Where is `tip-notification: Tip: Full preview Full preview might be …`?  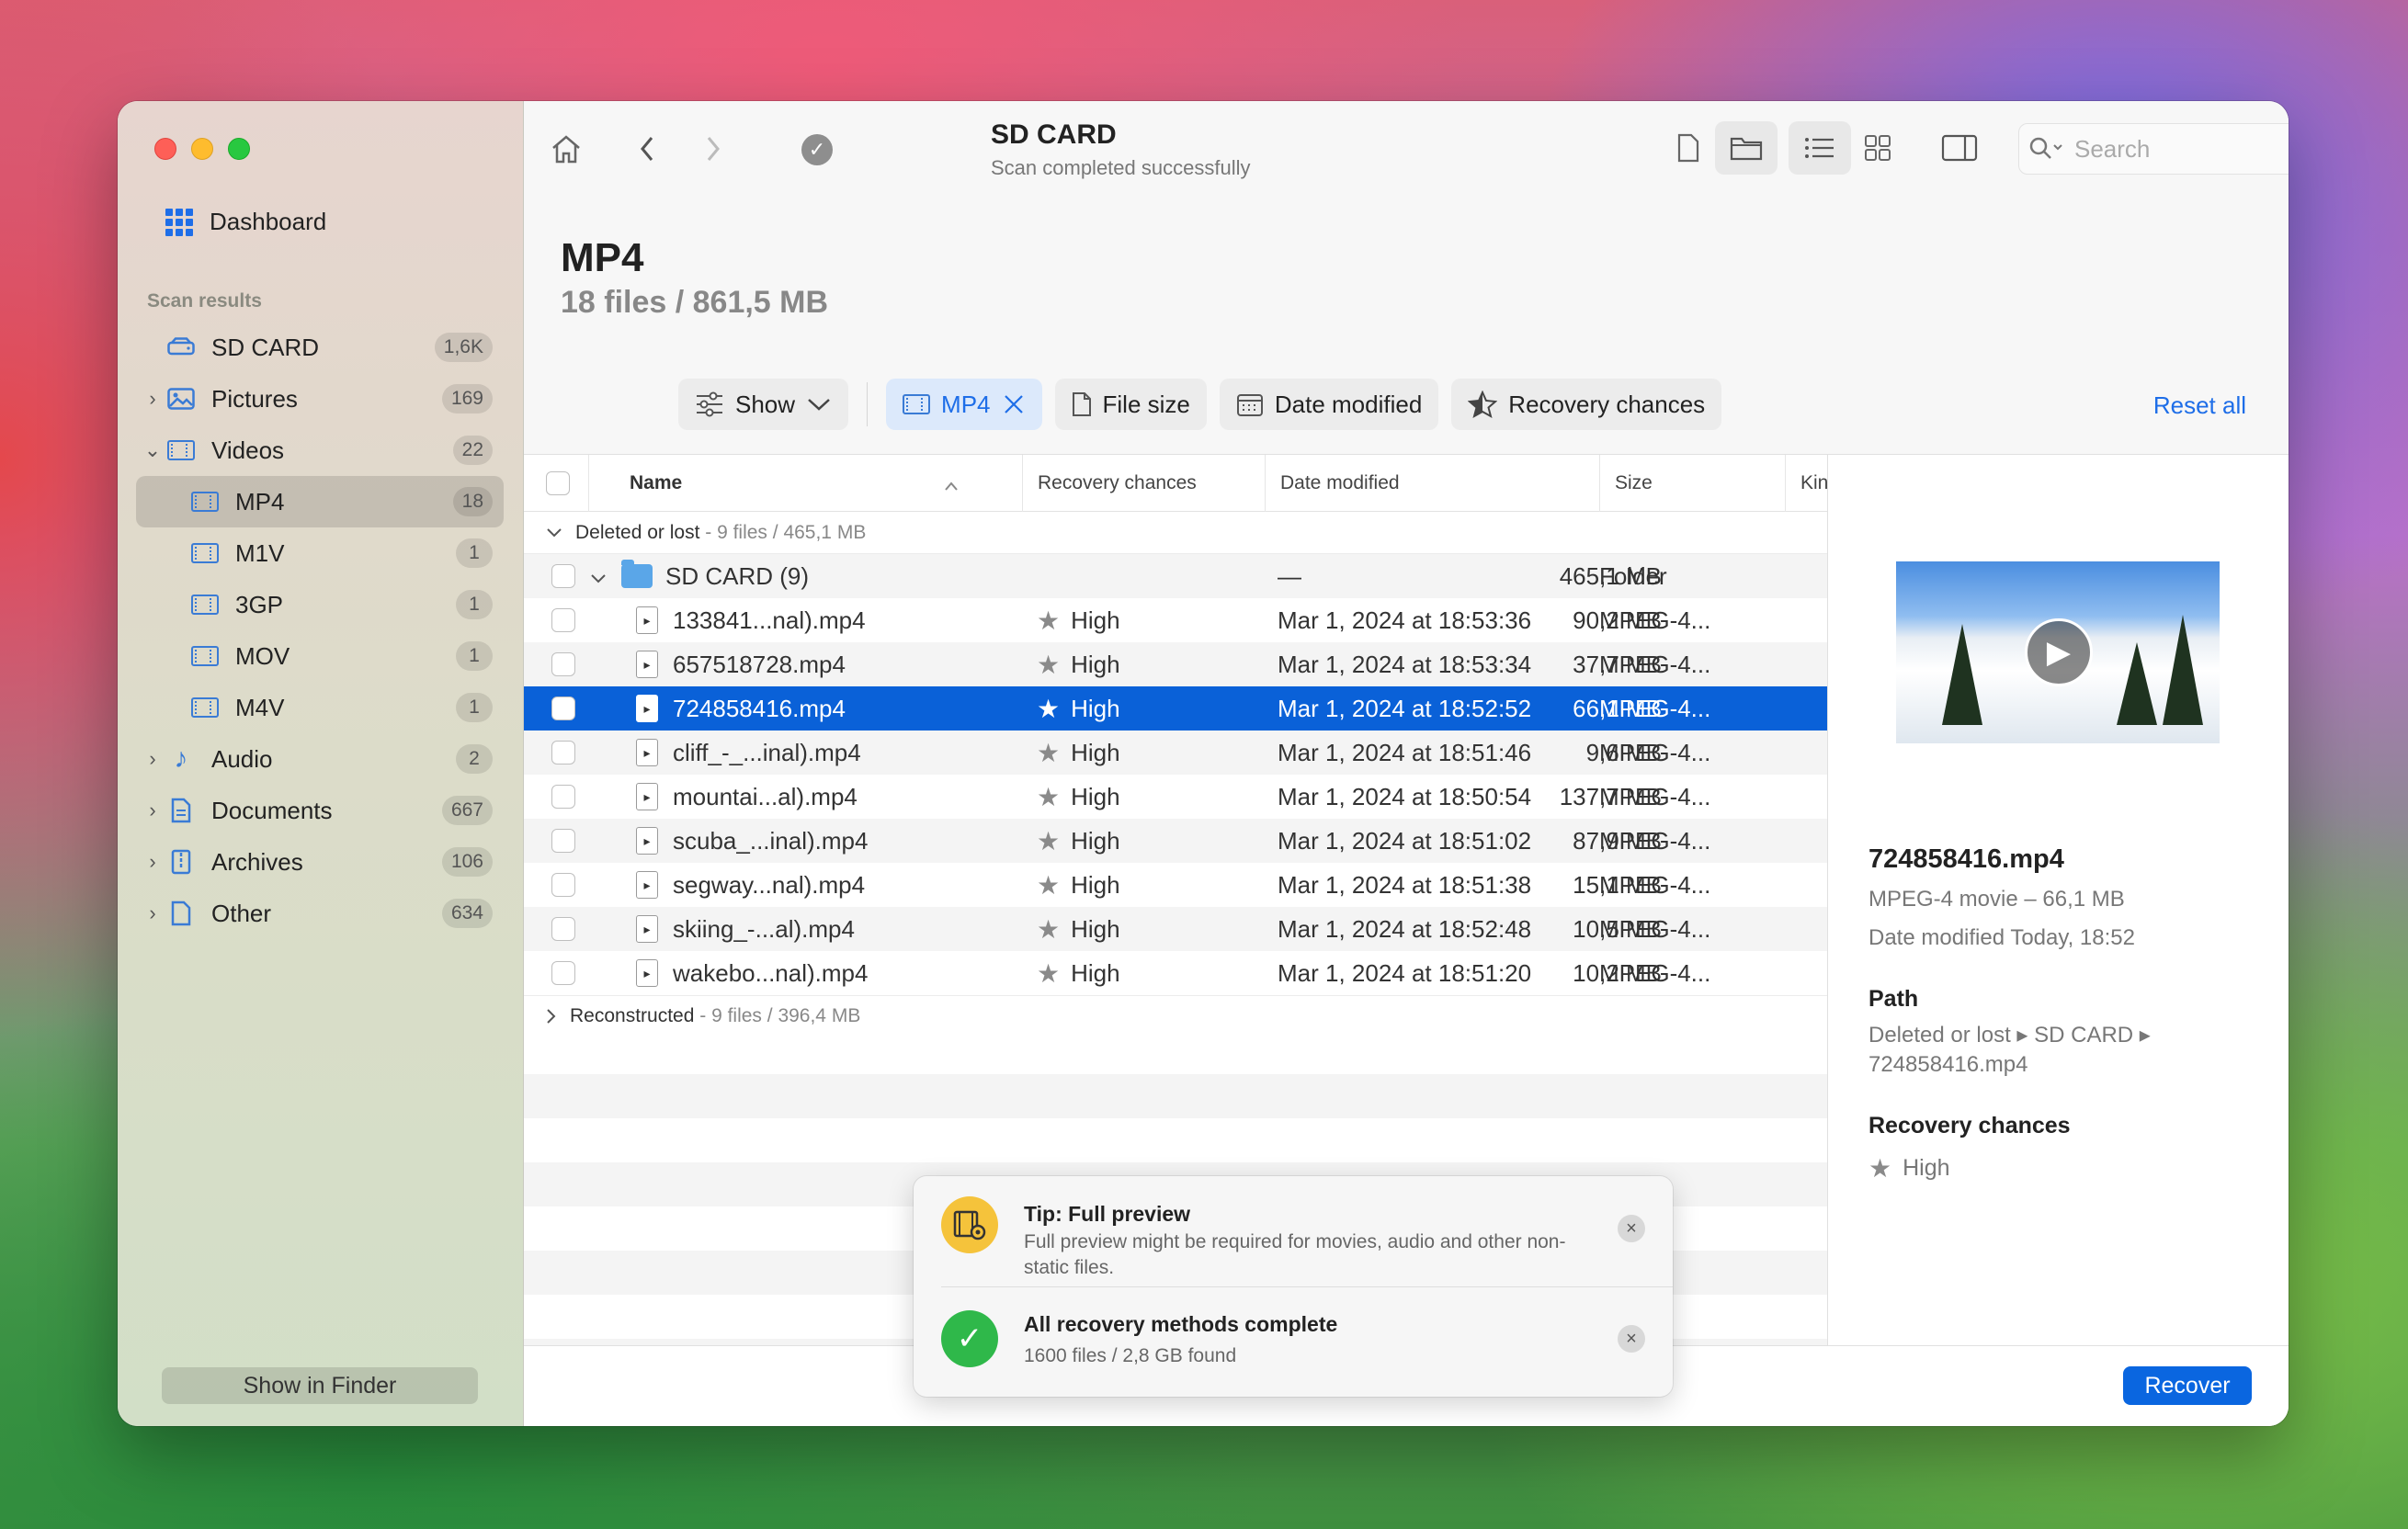
tip-notification: Tip: Full preview Full preview might be … is located at coordinates (1293, 1231).